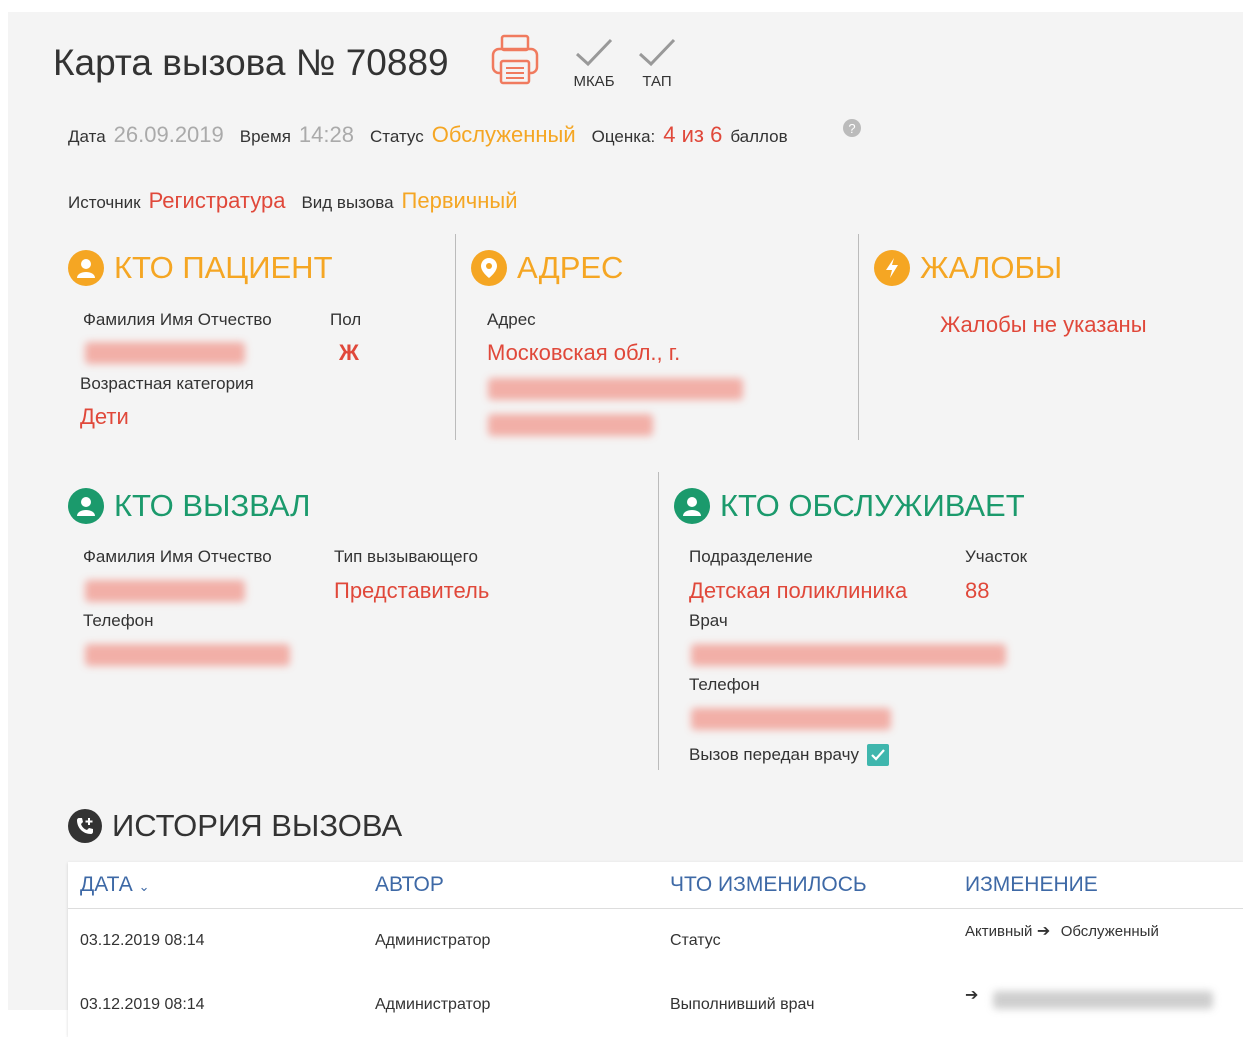  What do you see at coordinates (515, 62) in the screenshot?
I see `printer-icon` at bounding box center [515, 62].